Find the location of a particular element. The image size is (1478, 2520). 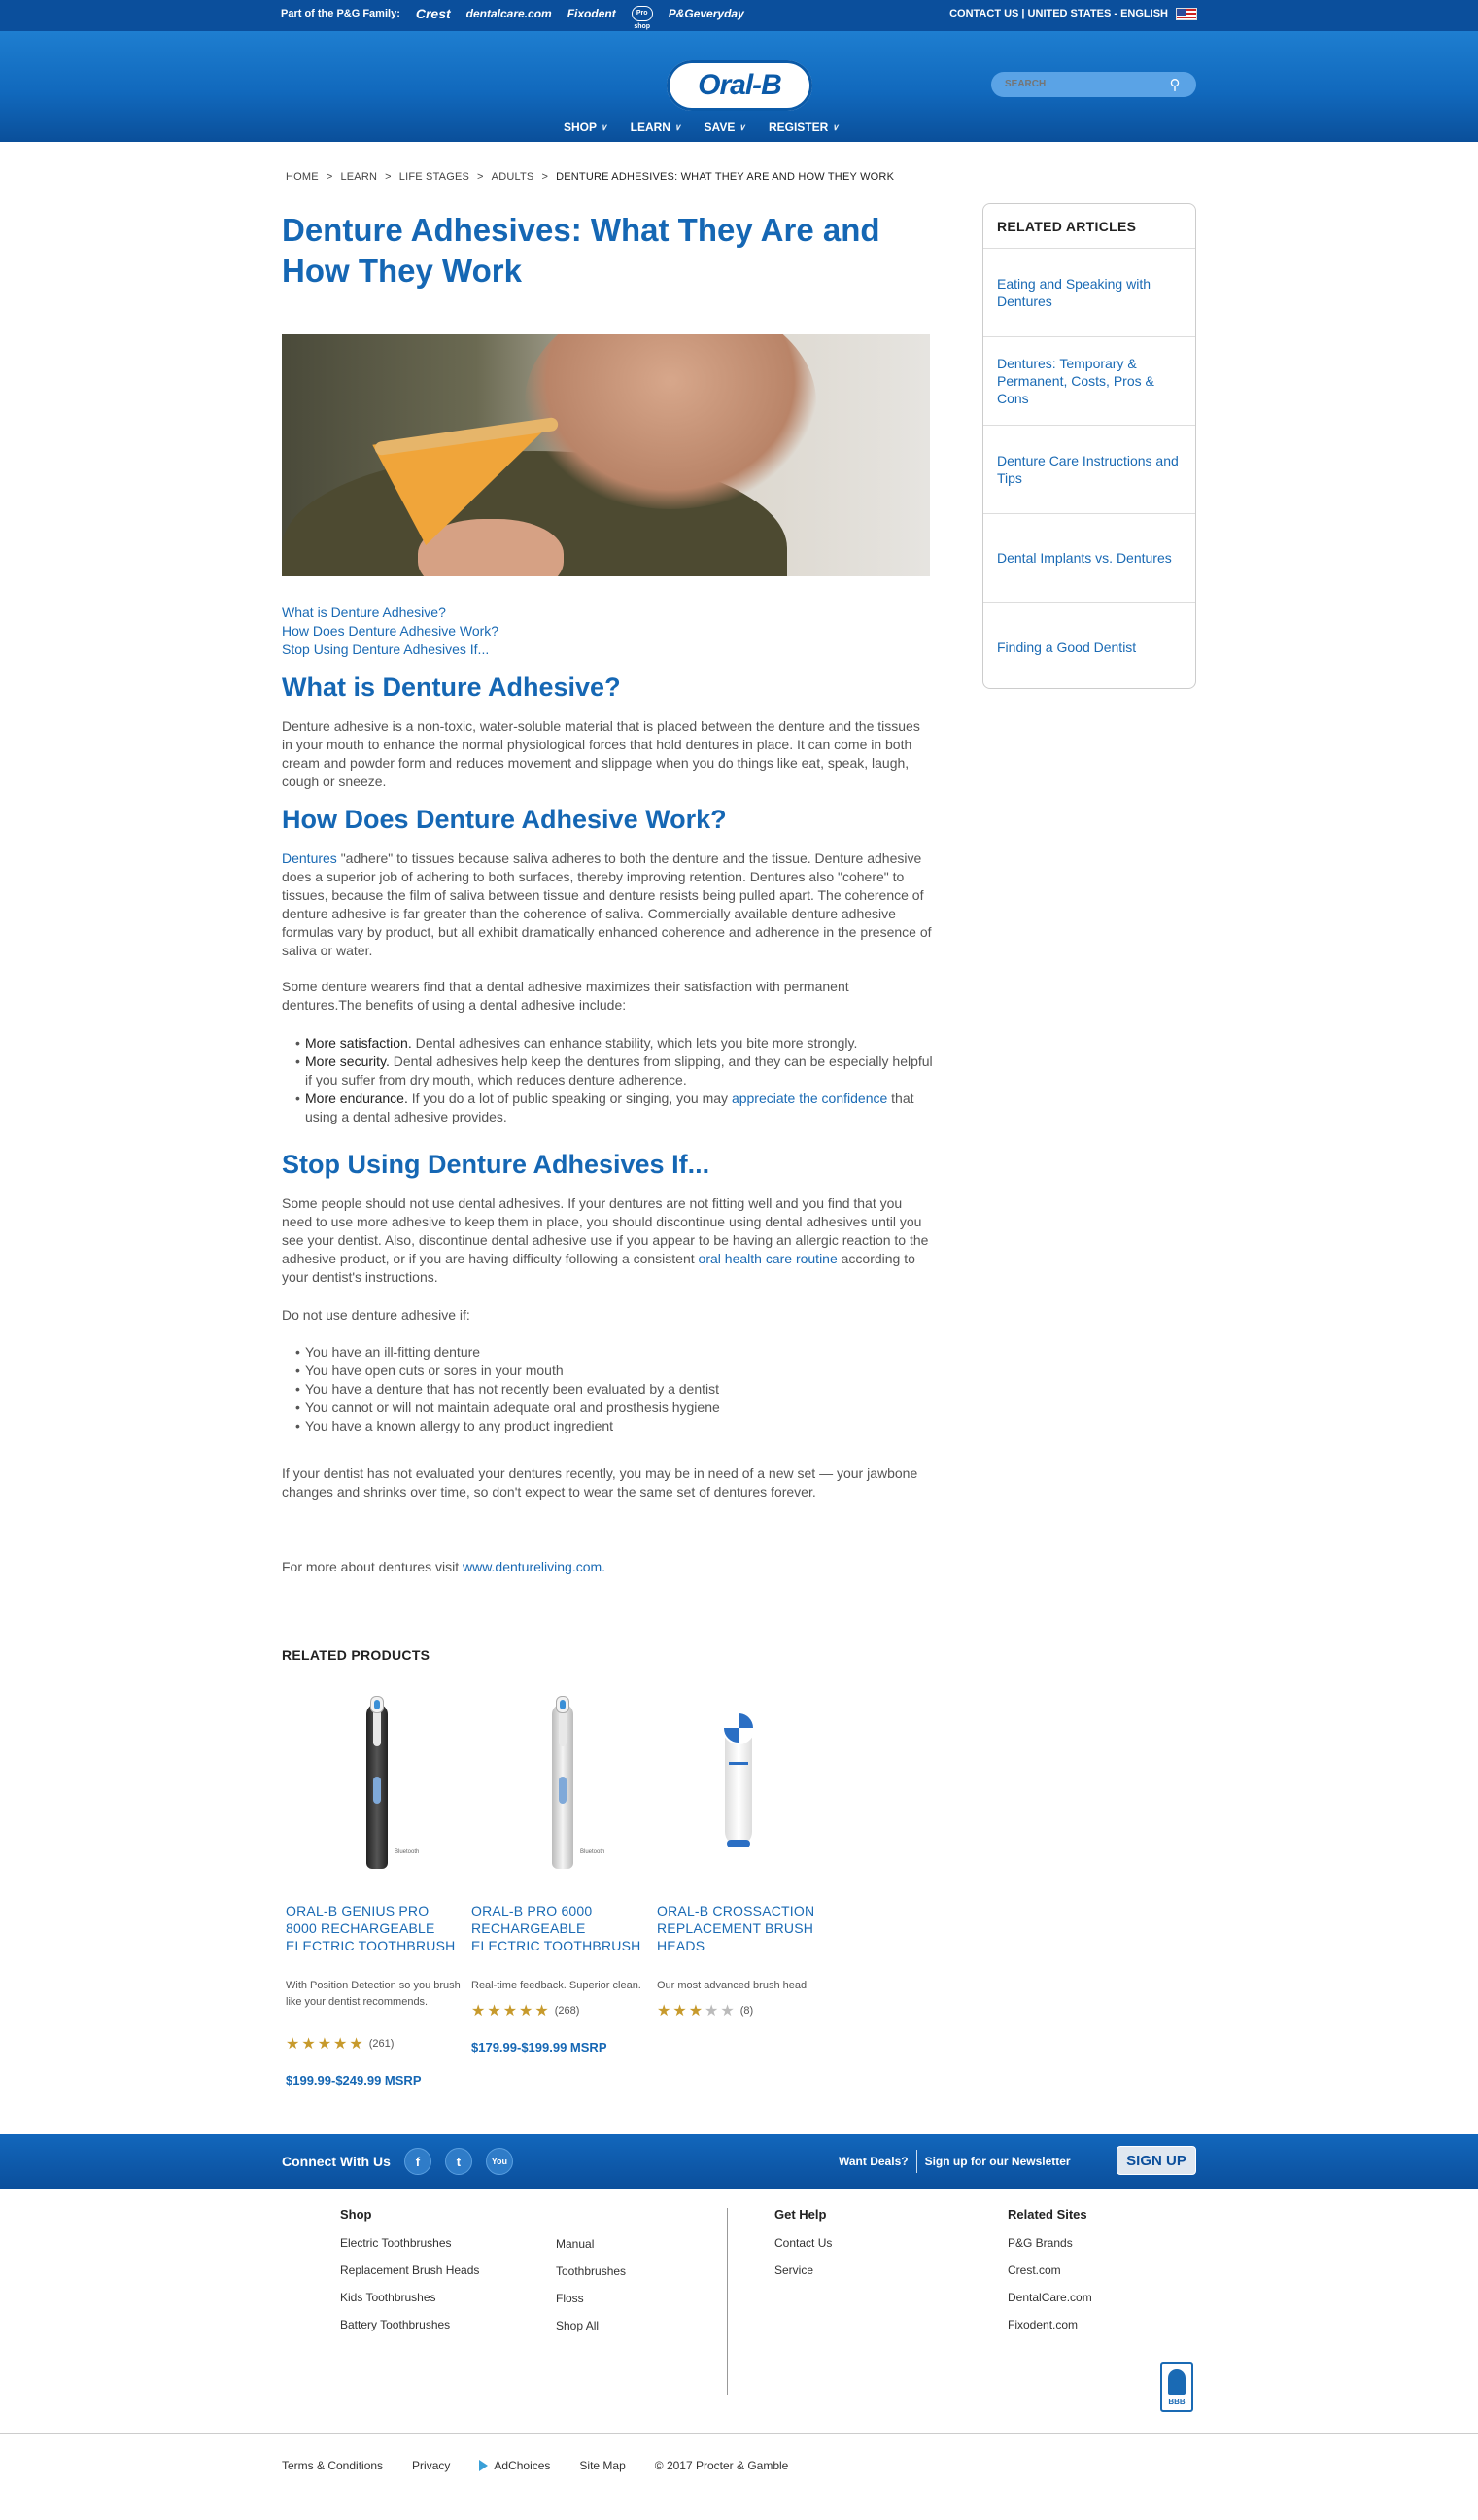

dentures-link: Dentures is located at coordinates (309, 858).